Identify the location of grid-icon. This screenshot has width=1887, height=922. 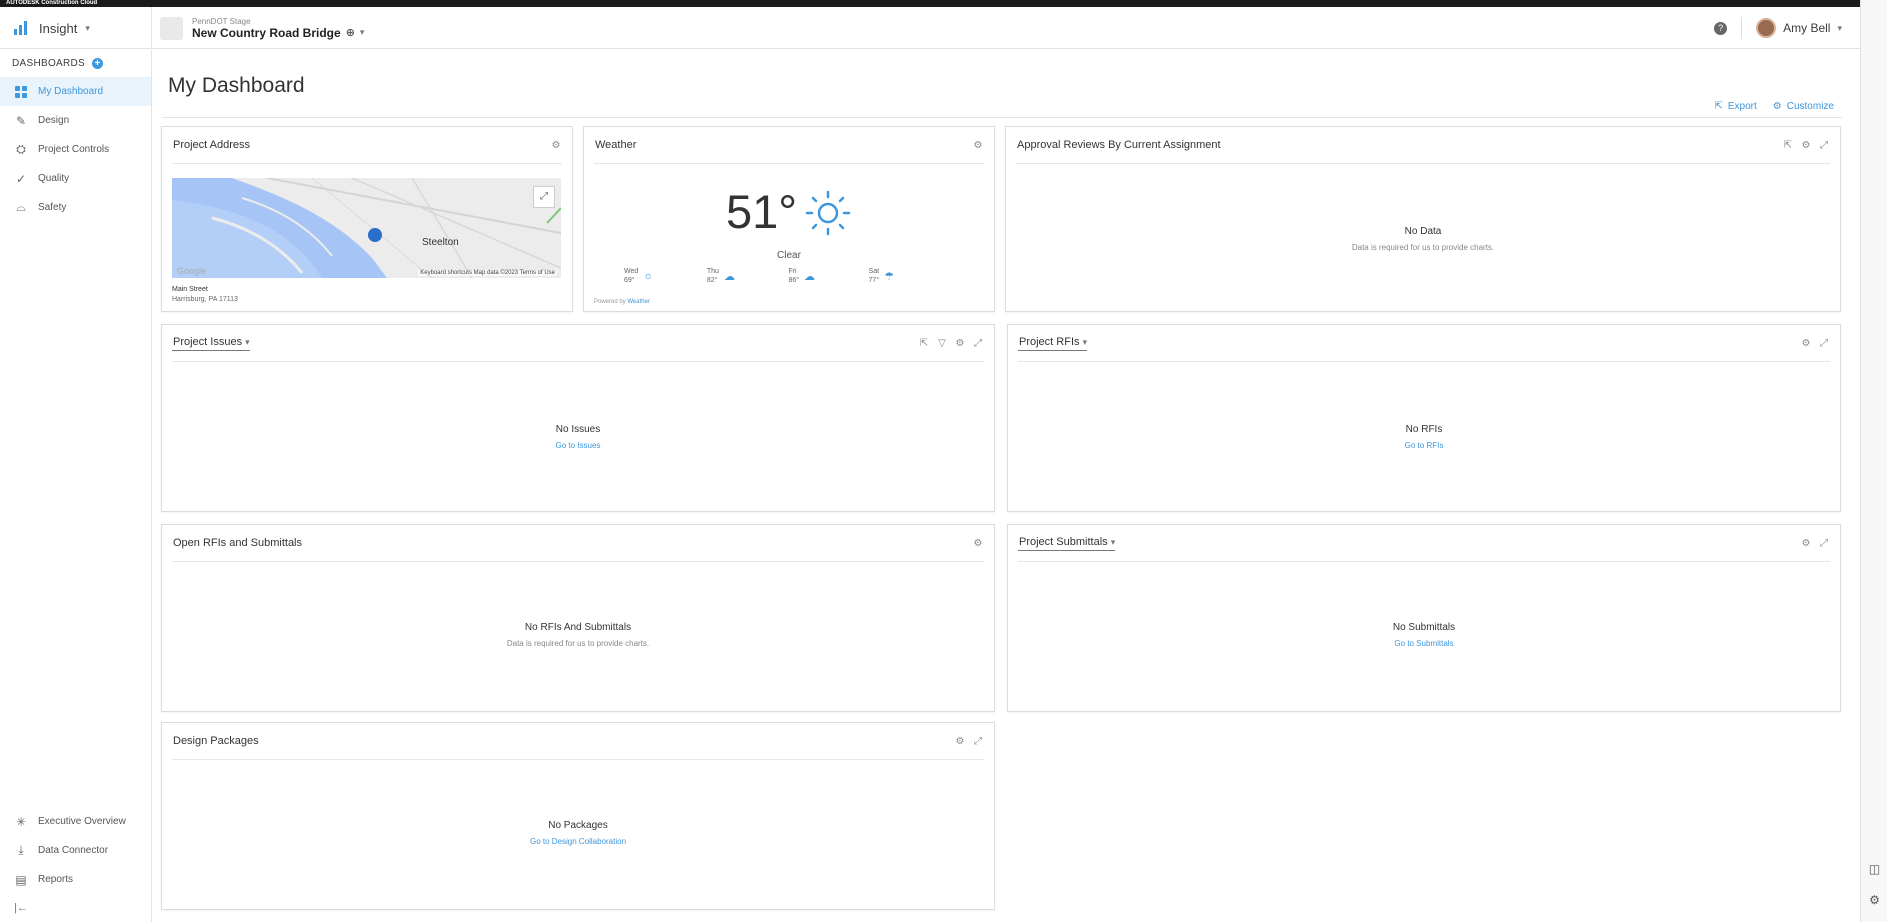
(21, 92).